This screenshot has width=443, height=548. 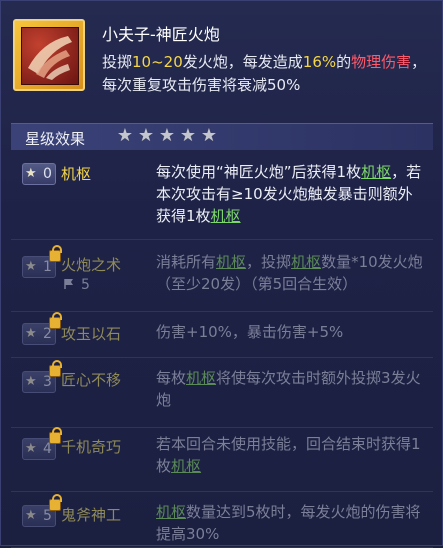 I want to click on skill-desc-segment: 发火炮，每发造成, so click(x=242, y=62).